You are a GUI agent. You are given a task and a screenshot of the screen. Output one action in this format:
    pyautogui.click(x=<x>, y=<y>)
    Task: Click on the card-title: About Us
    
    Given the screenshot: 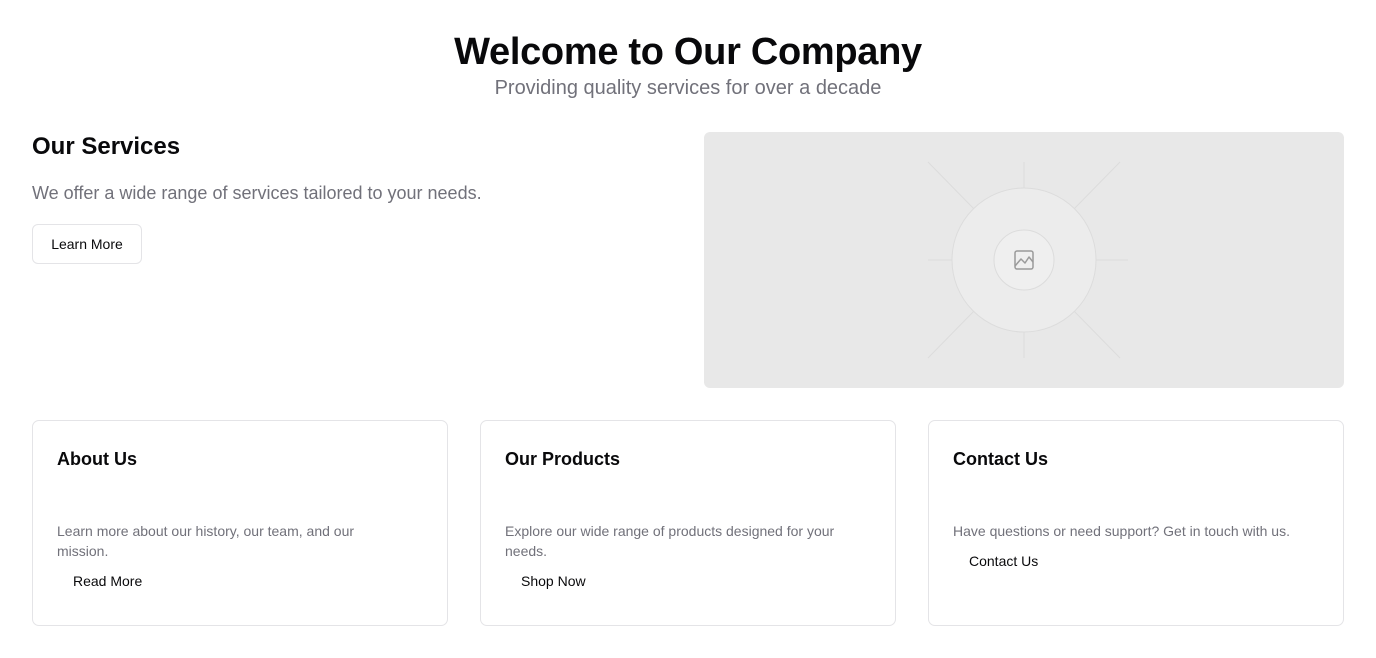 What is the action you would take?
    pyautogui.click(x=97, y=459)
    